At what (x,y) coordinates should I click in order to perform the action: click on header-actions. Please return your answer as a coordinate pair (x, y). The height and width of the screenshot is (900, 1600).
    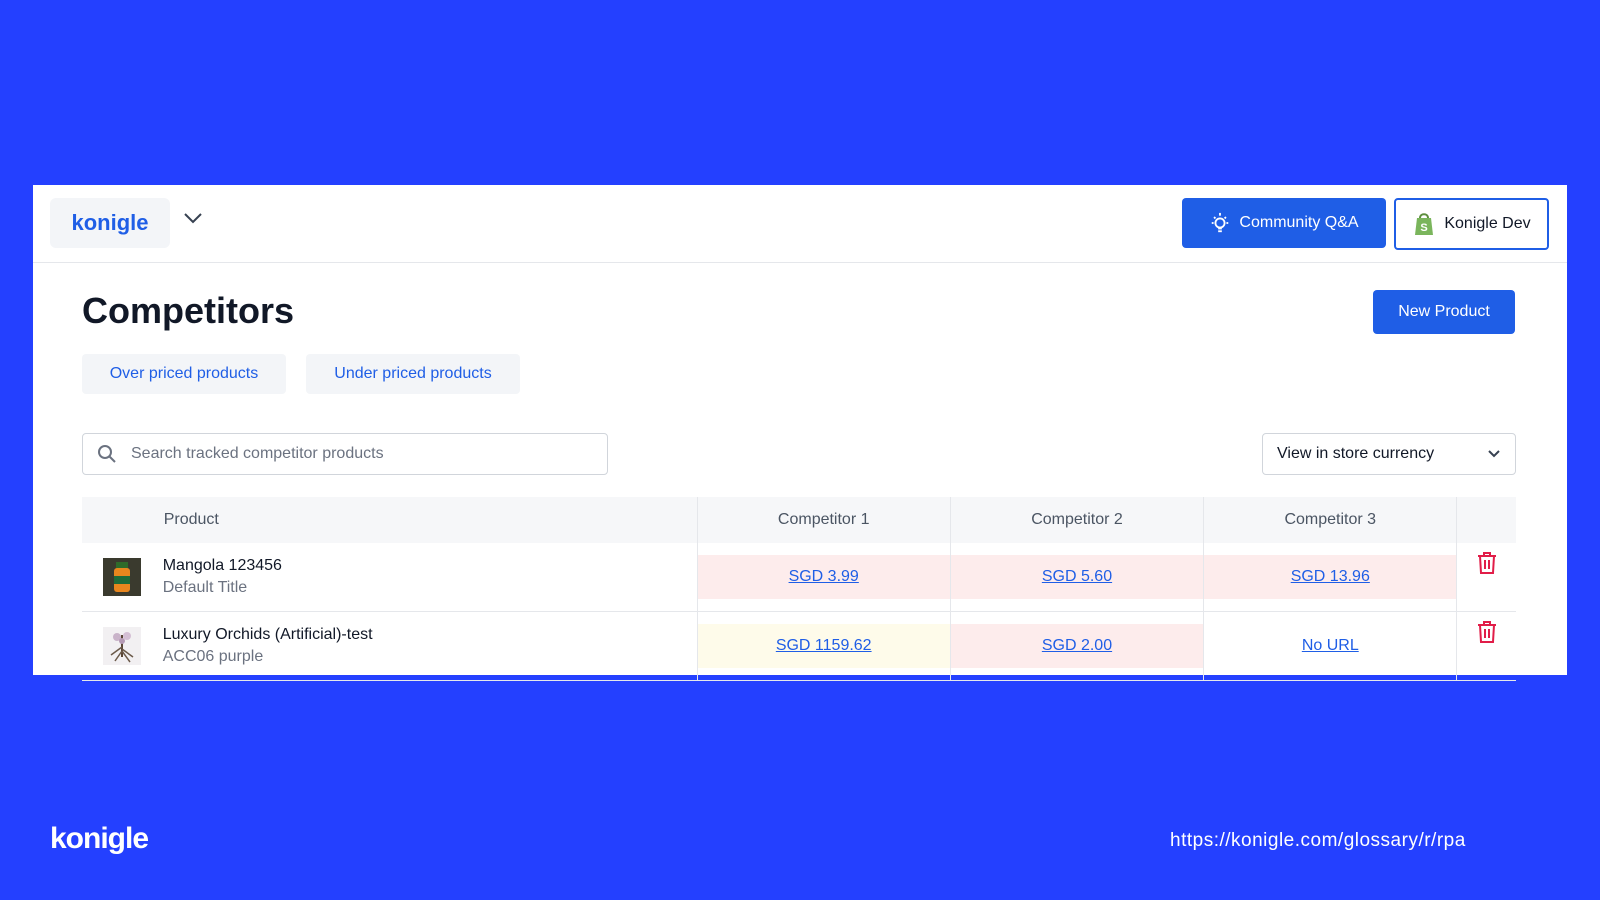
    Looking at the image, I should click on (1486, 520).